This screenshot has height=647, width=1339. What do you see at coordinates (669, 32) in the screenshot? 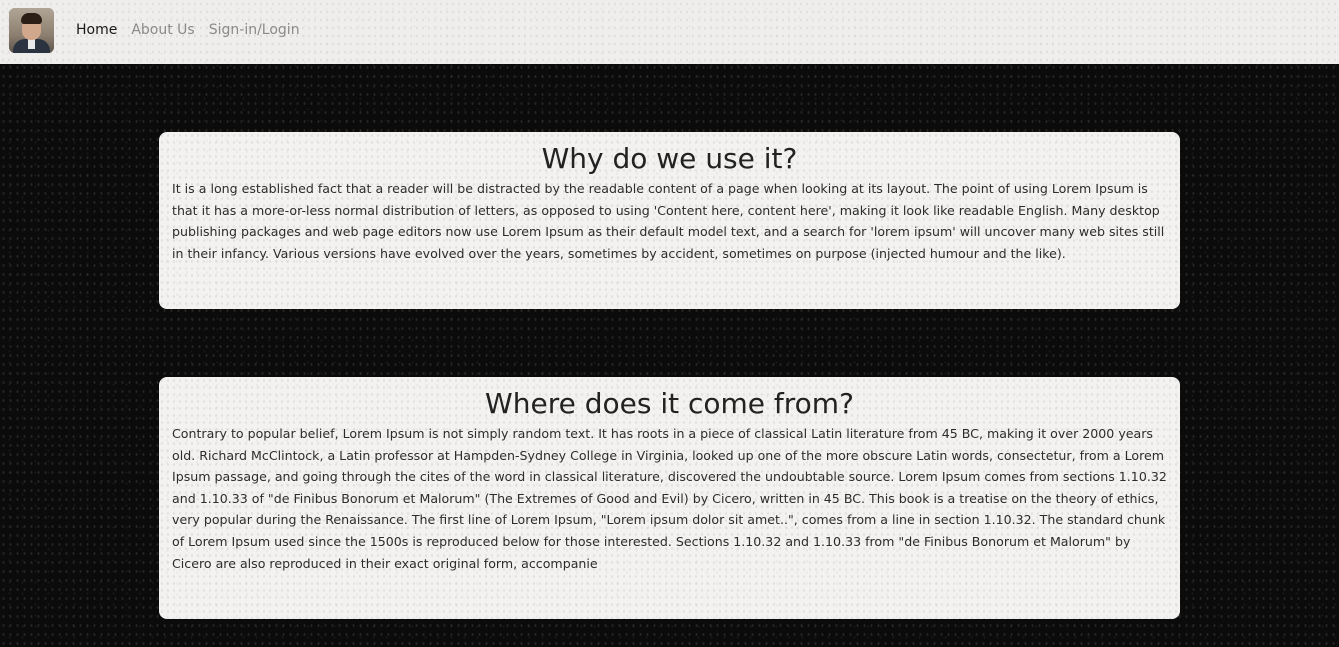
I see `navbar: Home About Us Sign-in/Login` at bounding box center [669, 32].